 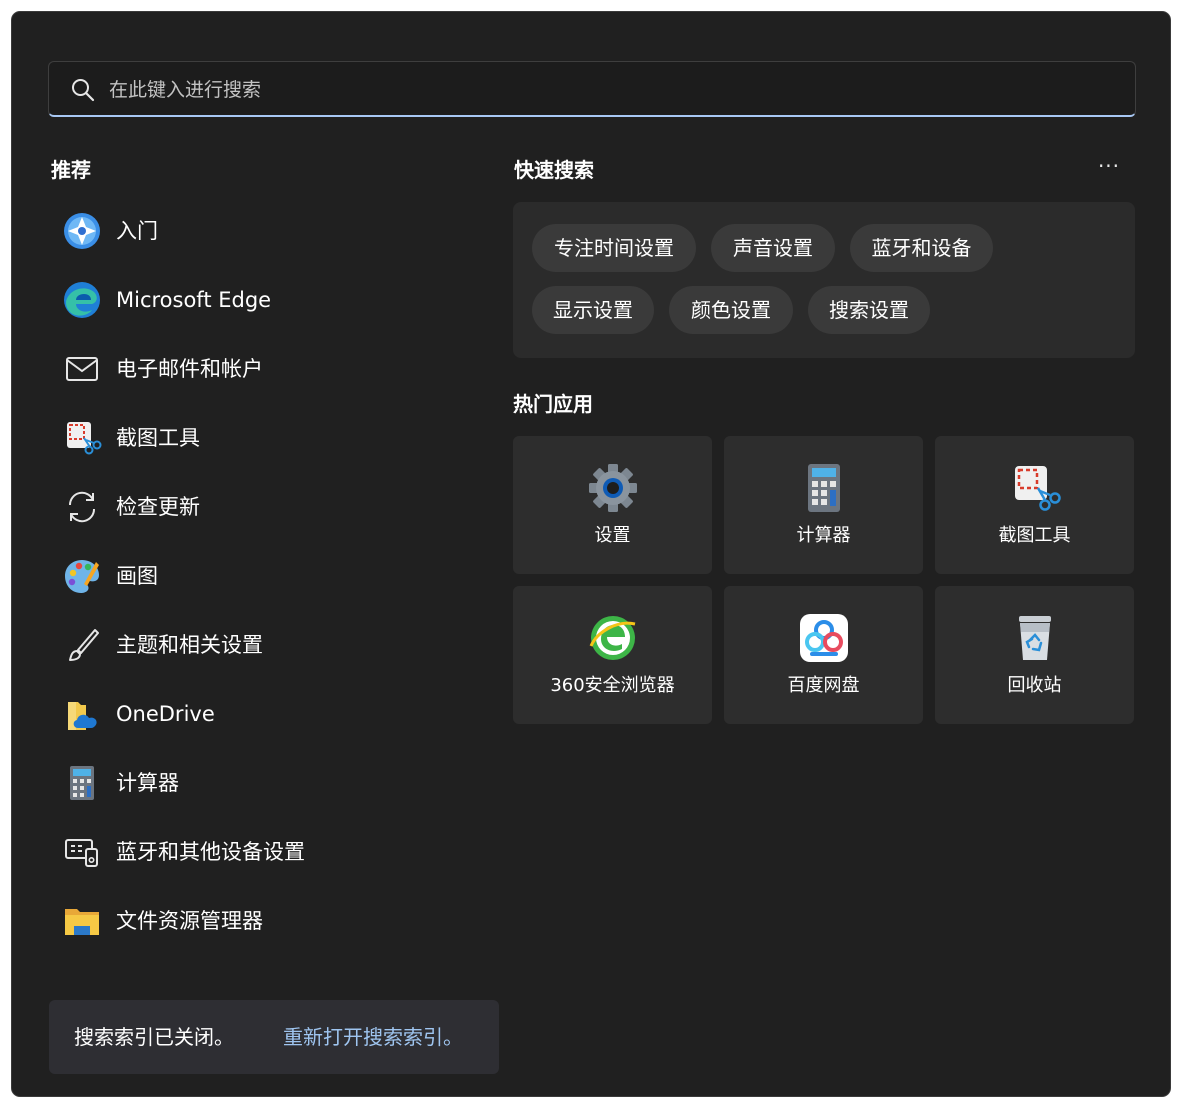 I want to click on search-input: 在此键入进行搜索, so click(x=592, y=89).